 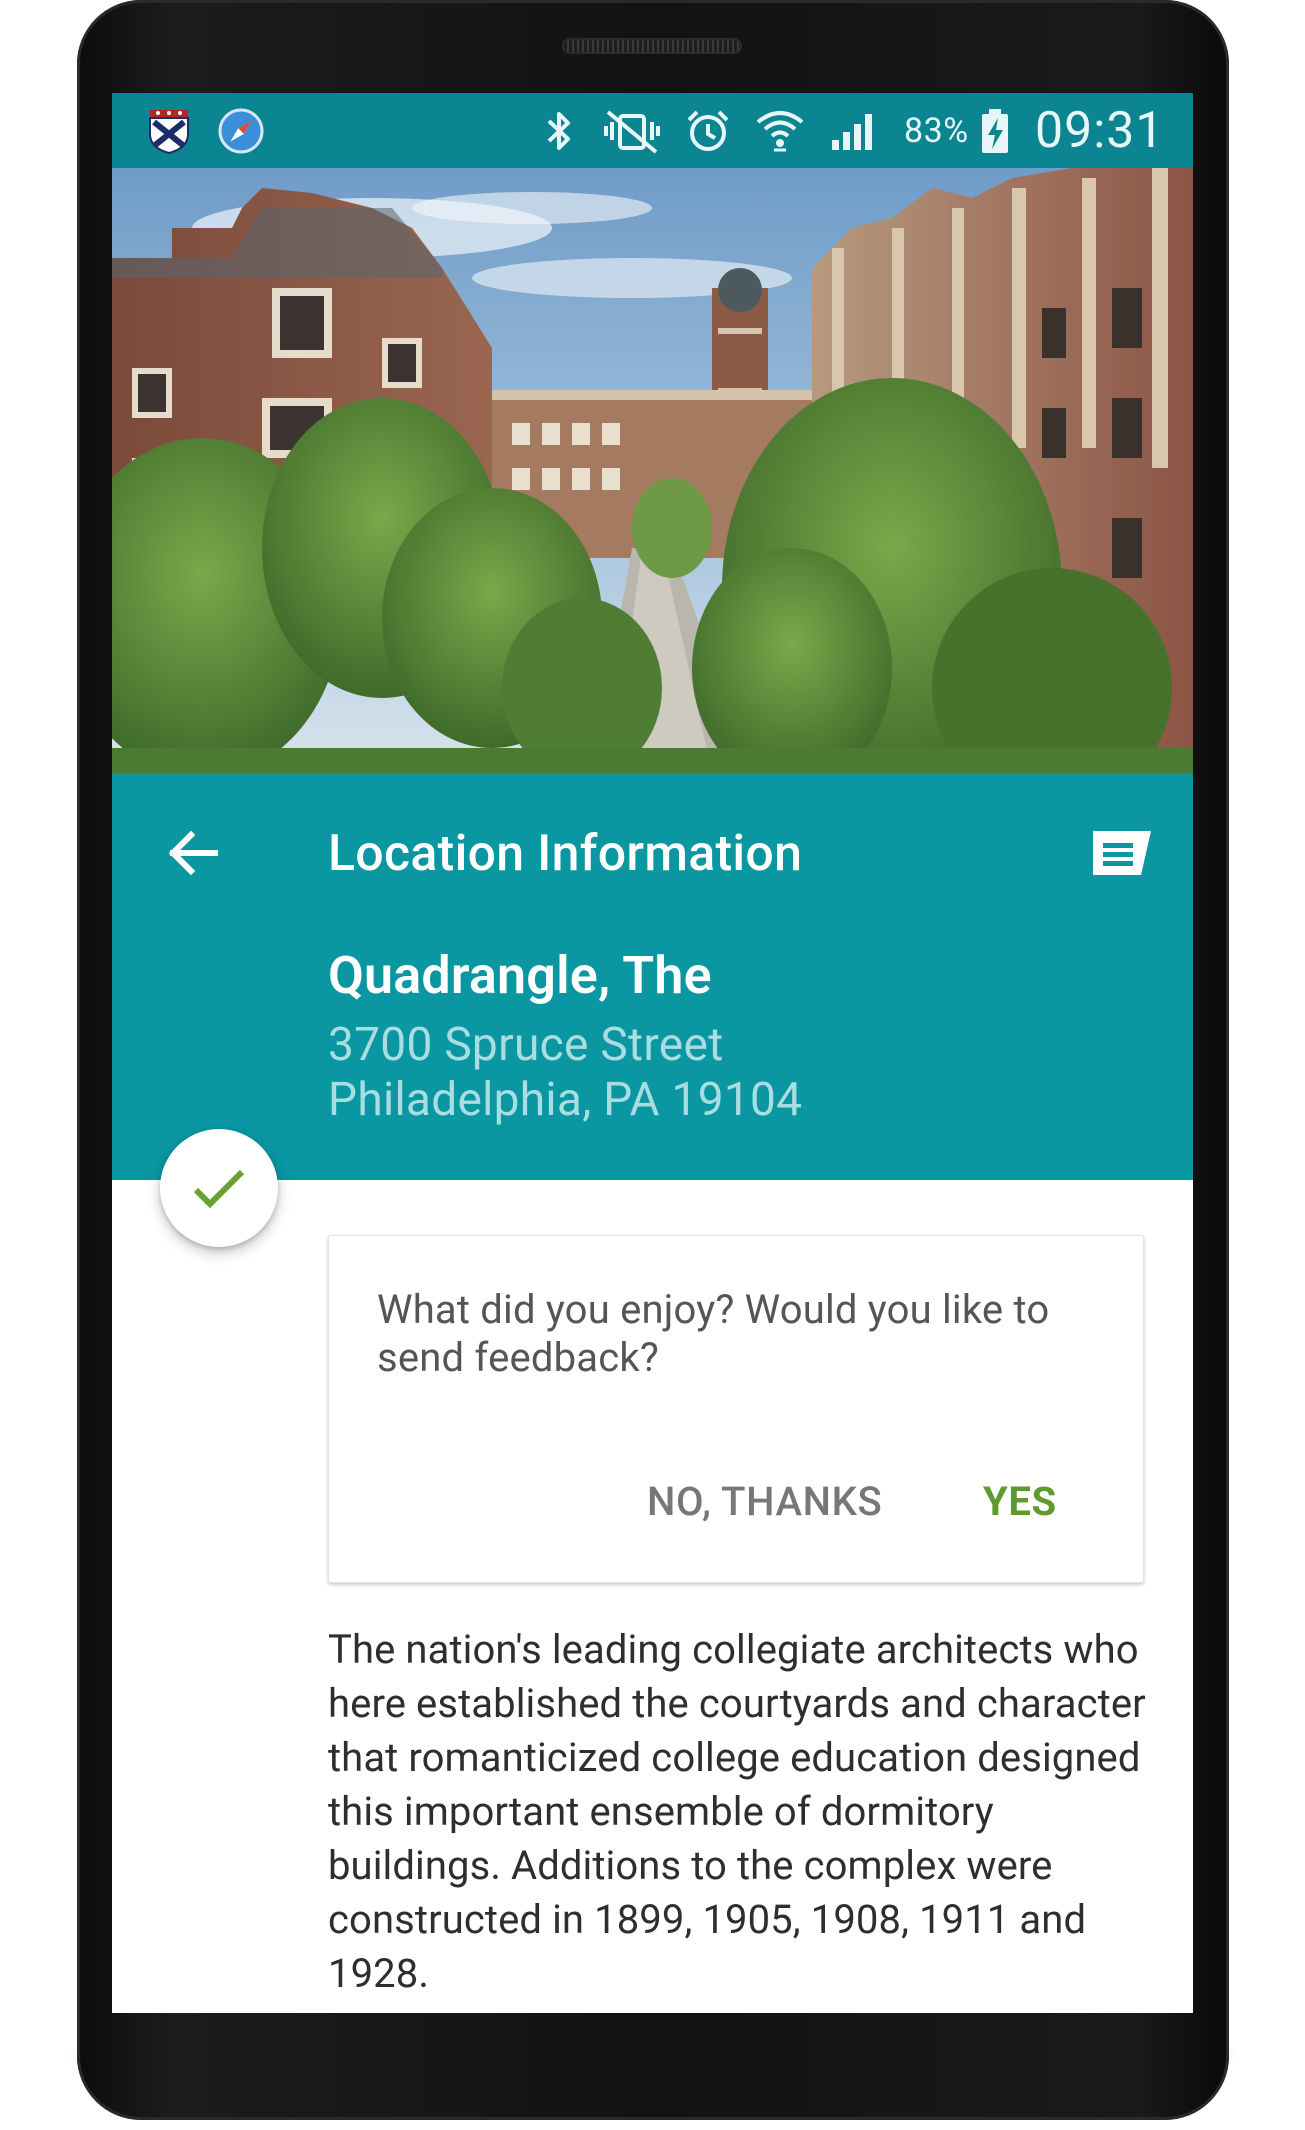 What do you see at coordinates (780, 130) in the screenshot?
I see `wifi-icon` at bounding box center [780, 130].